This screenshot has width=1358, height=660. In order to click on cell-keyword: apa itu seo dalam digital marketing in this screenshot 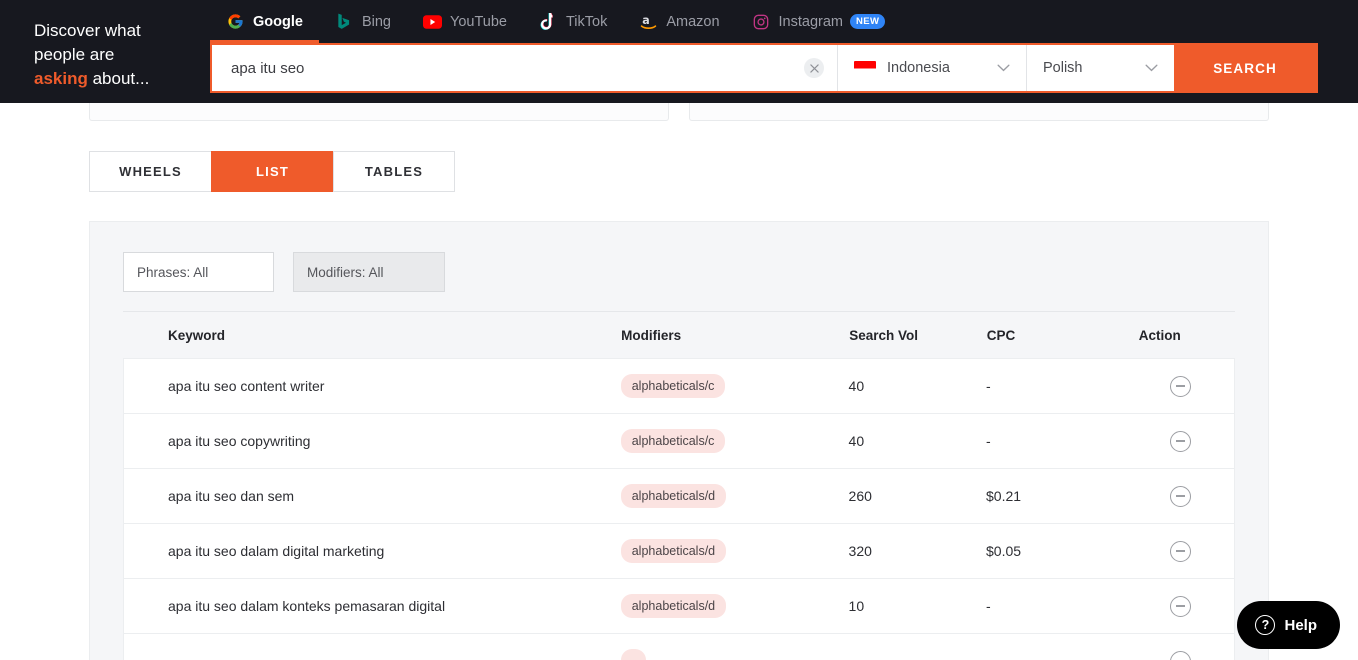, I will do `click(276, 551)`.